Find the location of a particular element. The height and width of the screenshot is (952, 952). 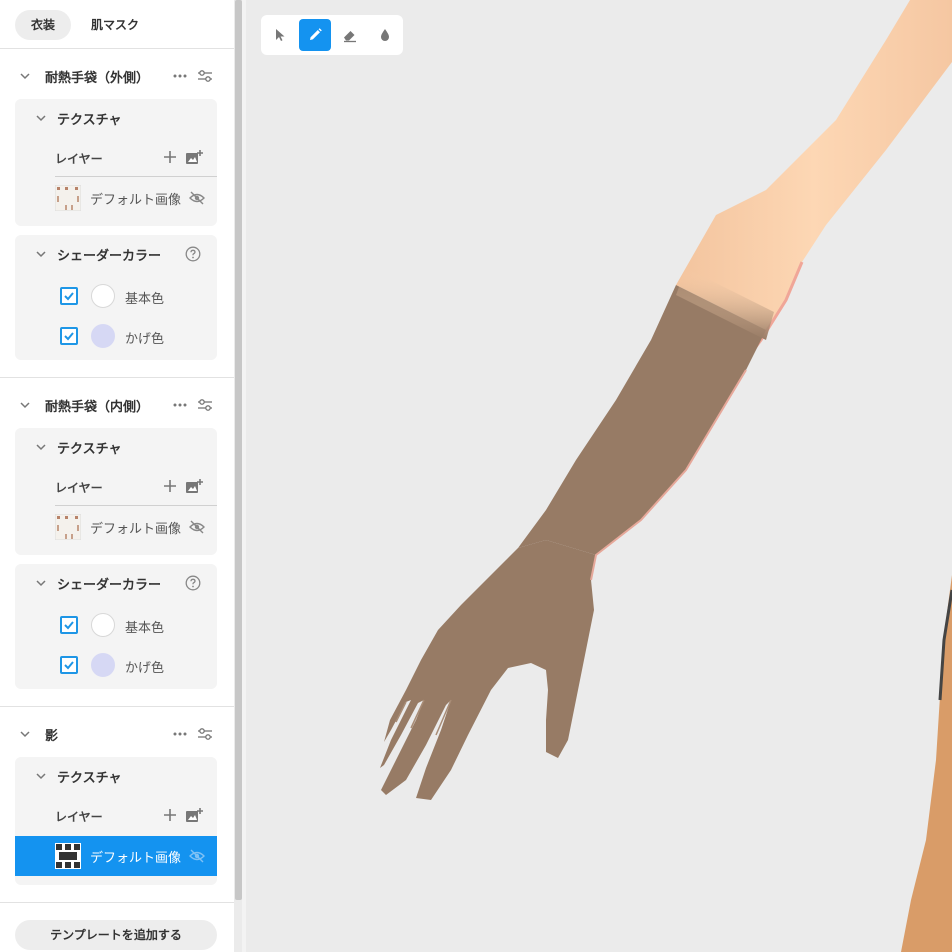

upper-arm is located at coordinates (814, 165).